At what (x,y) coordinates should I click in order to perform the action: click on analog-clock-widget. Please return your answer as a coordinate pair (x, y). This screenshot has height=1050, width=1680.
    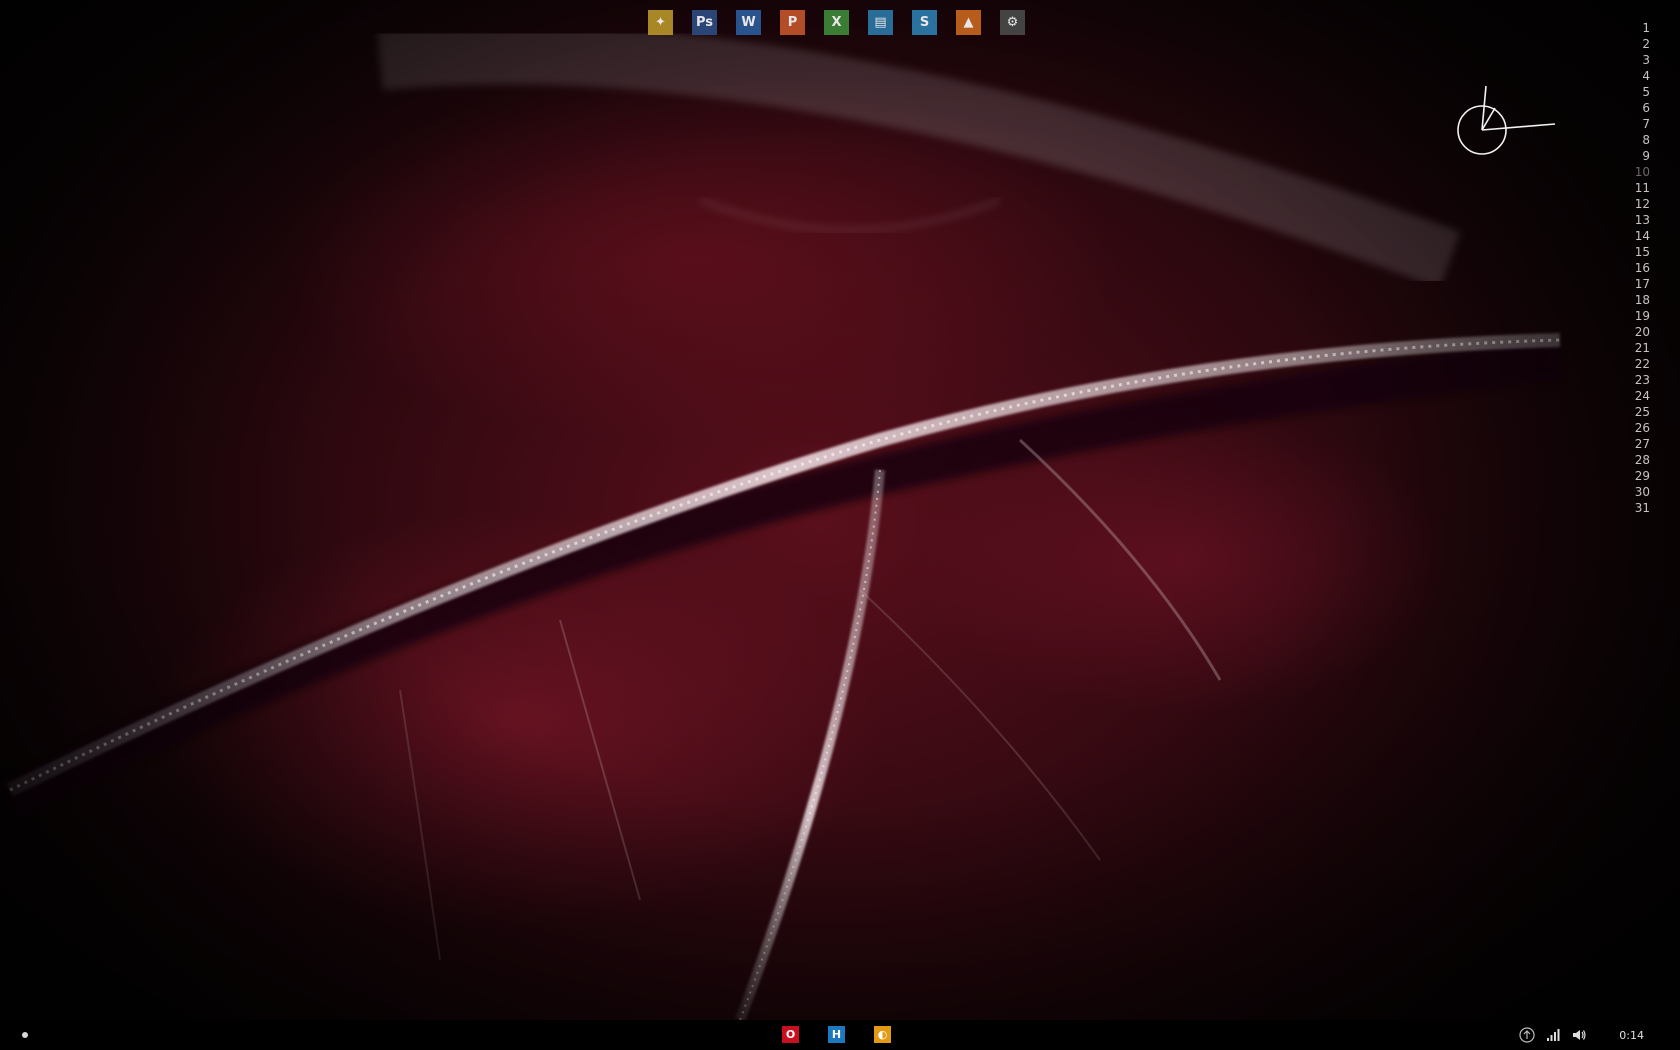
    Looking at the image, I should click on (1505, 120).